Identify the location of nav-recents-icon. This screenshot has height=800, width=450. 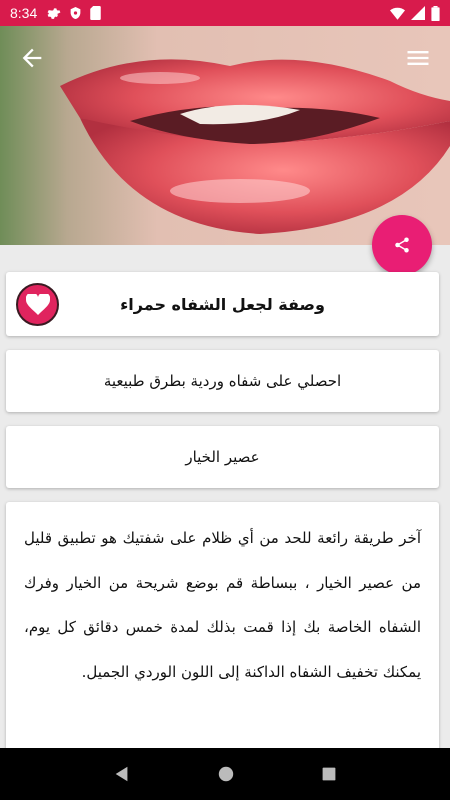
(329, 774).